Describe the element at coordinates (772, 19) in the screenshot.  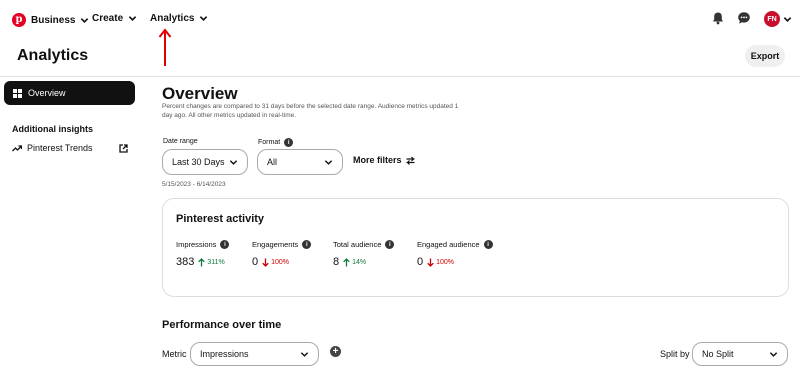
I see `avatar: FN` at that location.